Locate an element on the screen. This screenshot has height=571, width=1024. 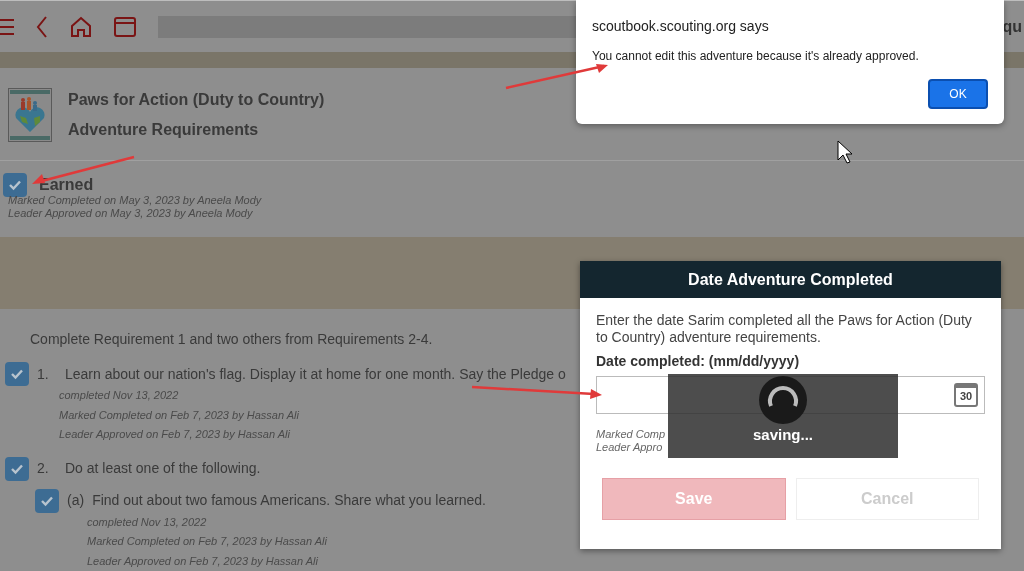
requirement-text: Do at least one of the following. is located at coordinates (163, 468).